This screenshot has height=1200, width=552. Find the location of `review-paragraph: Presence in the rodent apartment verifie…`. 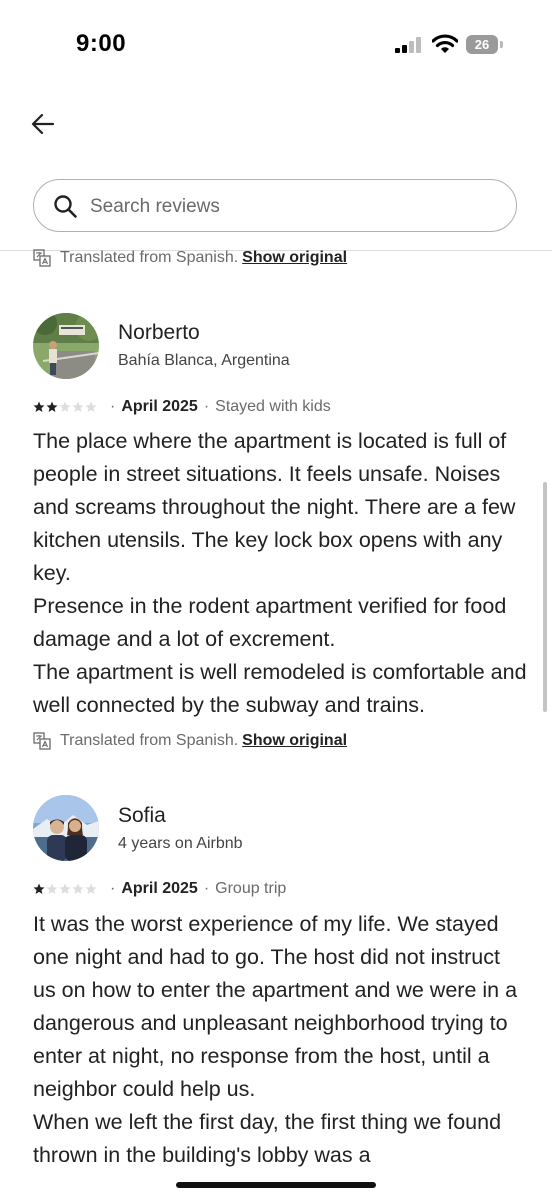

review-paragraph: Presence in the rodent apartment verifie… is located at coordinates (270, 622).